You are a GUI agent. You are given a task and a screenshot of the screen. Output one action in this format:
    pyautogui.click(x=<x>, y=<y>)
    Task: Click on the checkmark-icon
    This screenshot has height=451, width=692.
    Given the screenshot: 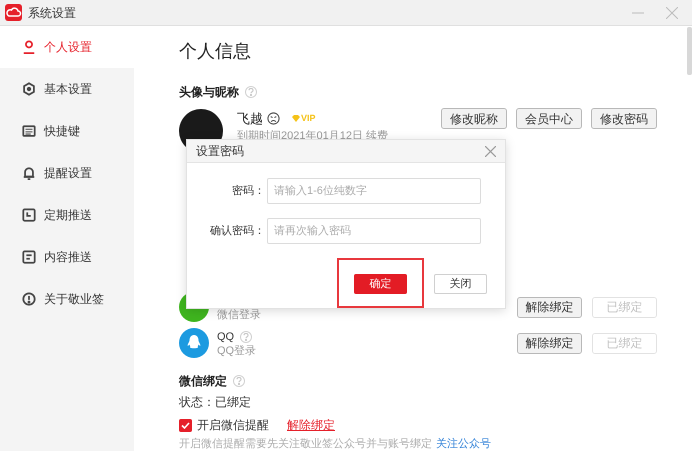 What is the action you would take?
    pyautogui.click(x=185, y=425)
    